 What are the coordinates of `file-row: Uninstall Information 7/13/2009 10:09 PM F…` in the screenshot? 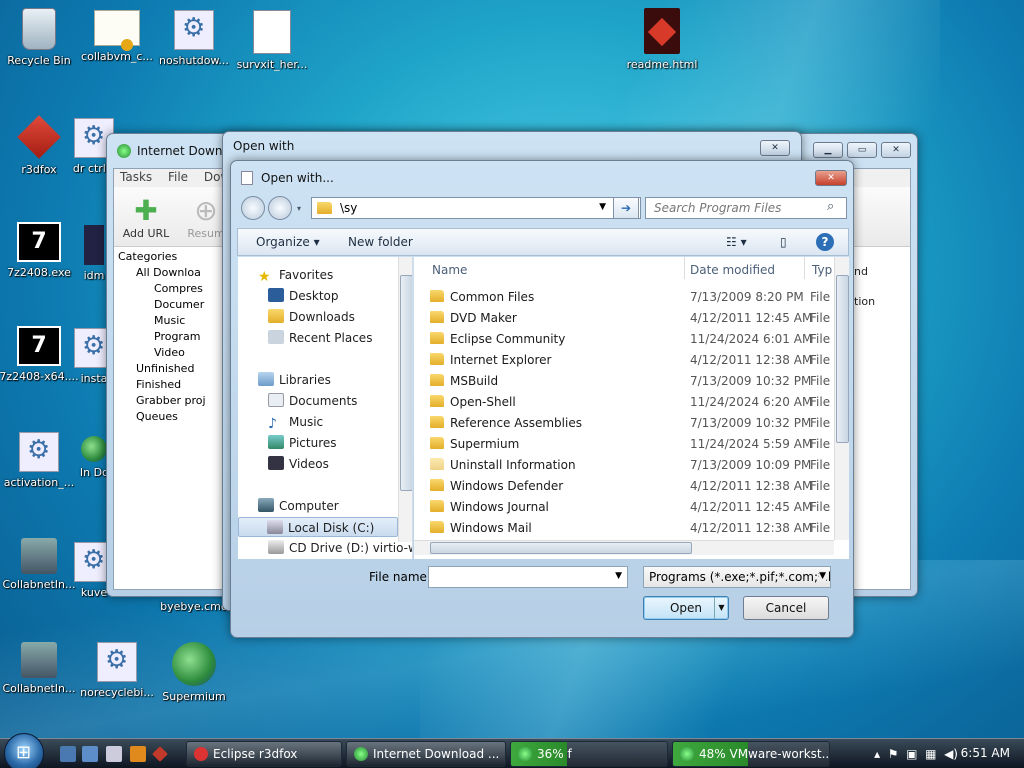 It's located at (639, 465).